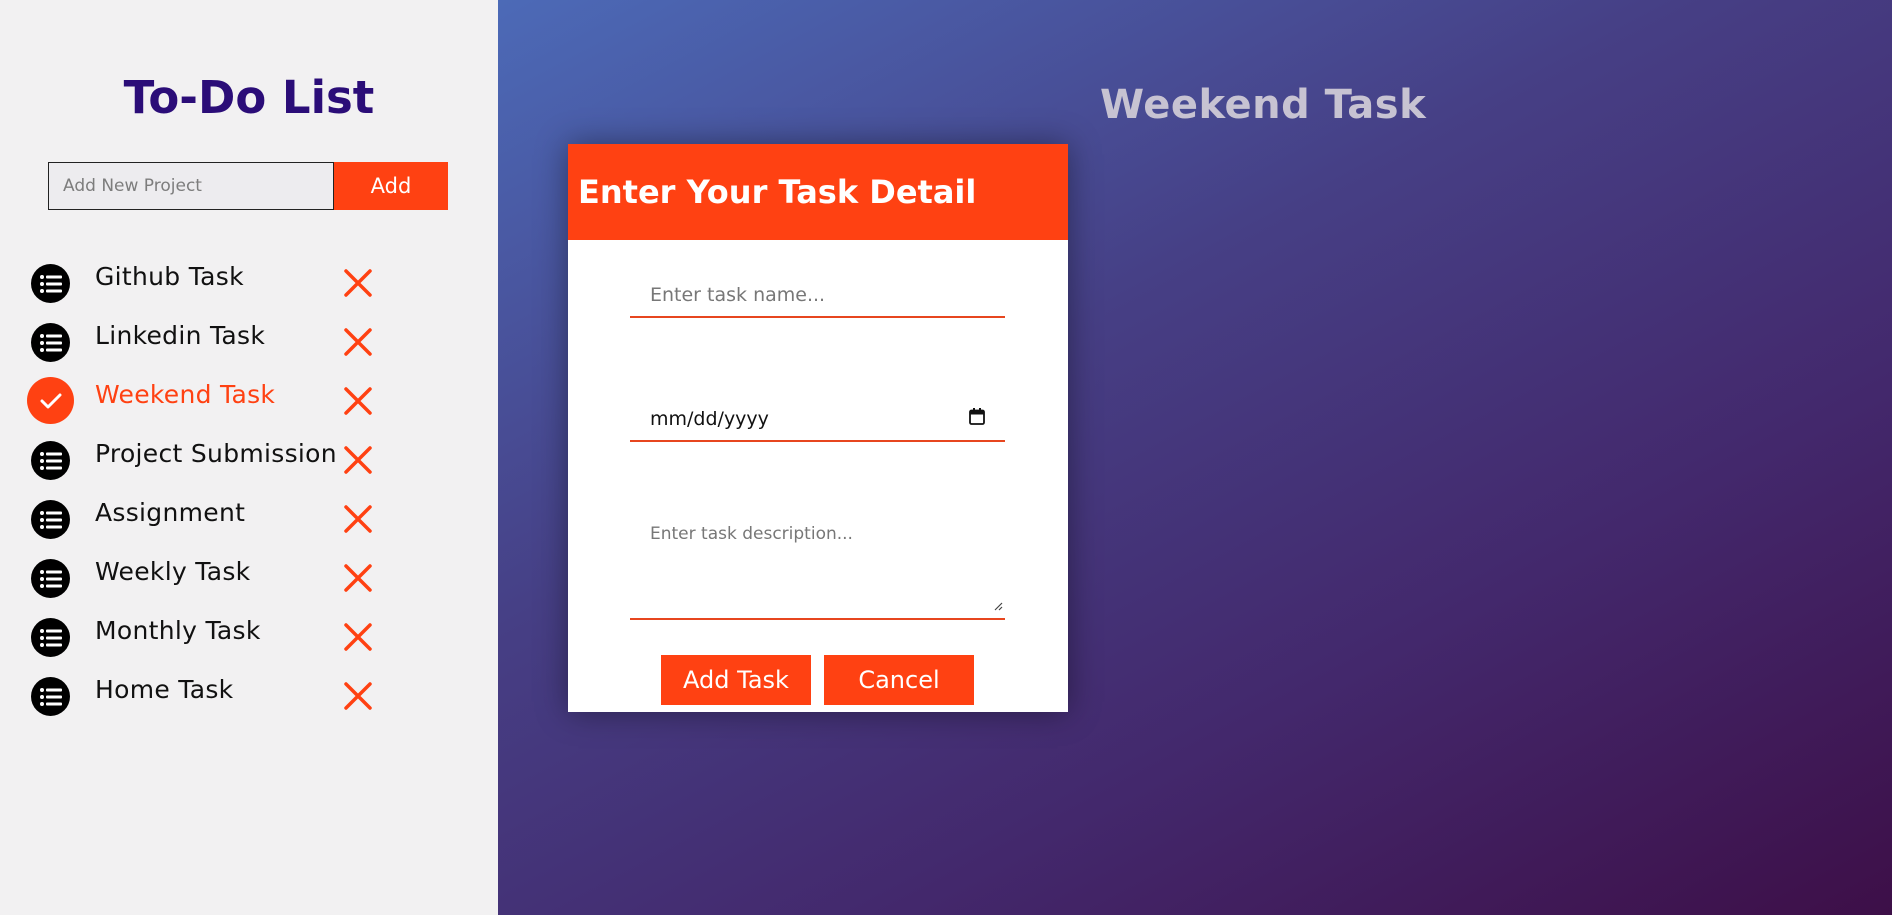 This screenshot has height=915, width=1892. Describe the element at coordinates (1263, 105) in the screenshot. I see `main-title: Weekend Task` at that location.